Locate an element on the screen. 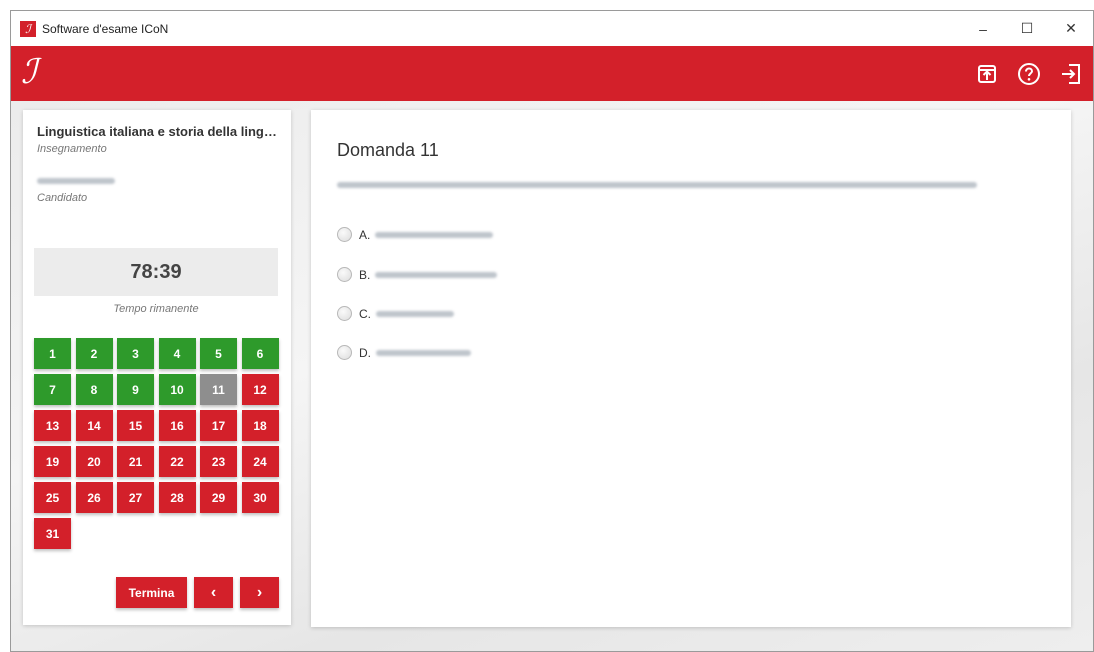 The height and width of the screenshot is (652, 1094). question-button-14: 14 is located at coordinates (94, 425).